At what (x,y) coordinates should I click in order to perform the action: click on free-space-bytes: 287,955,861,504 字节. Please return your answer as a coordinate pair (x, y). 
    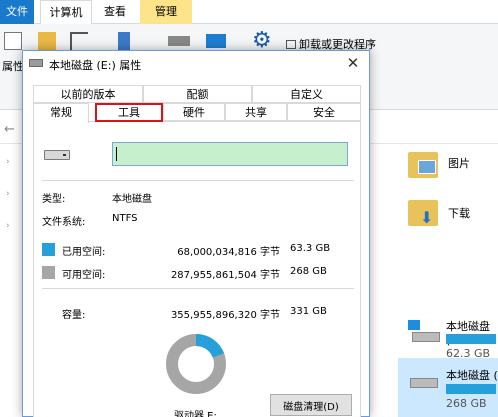
    Looking at the image, I should click on (225, 275).